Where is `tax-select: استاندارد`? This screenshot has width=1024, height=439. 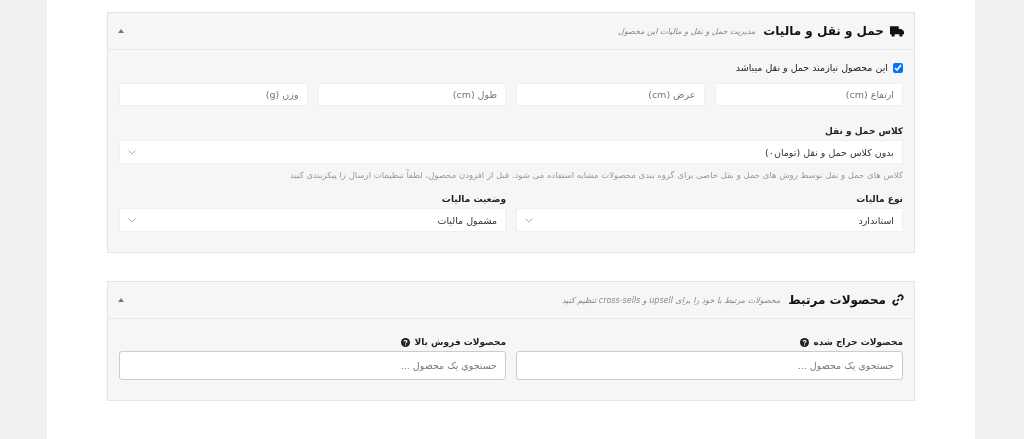
tax-select: استاندارد is located at coordinates (709, 220).